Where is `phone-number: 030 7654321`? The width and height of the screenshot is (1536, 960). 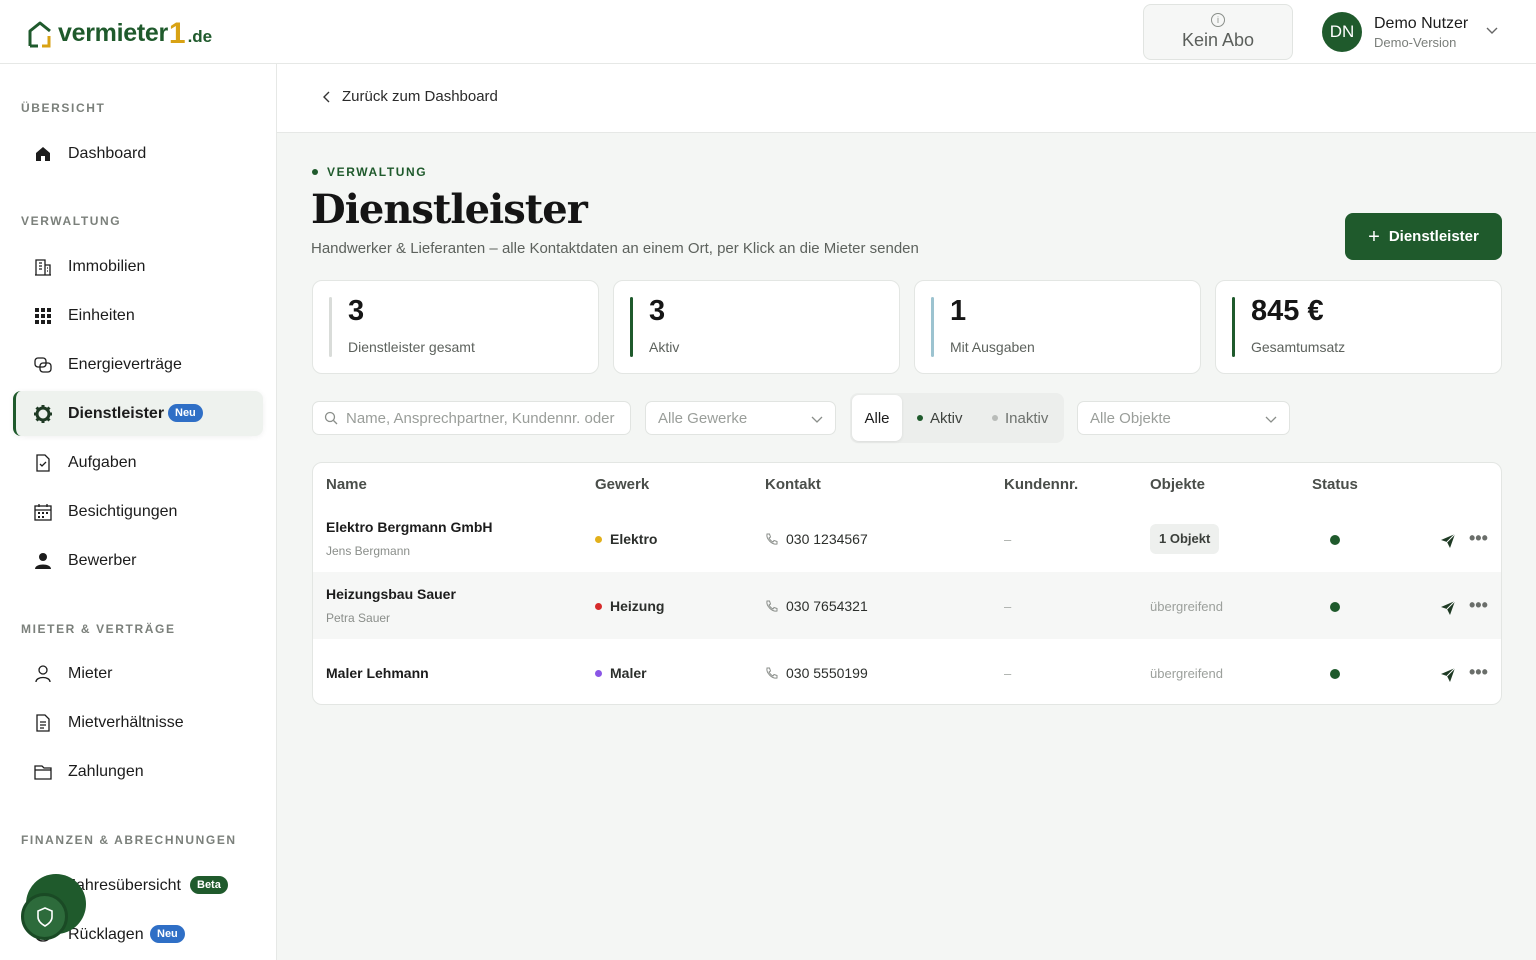 phone-number: 030 7654321 is located at coordinates (827, 606).